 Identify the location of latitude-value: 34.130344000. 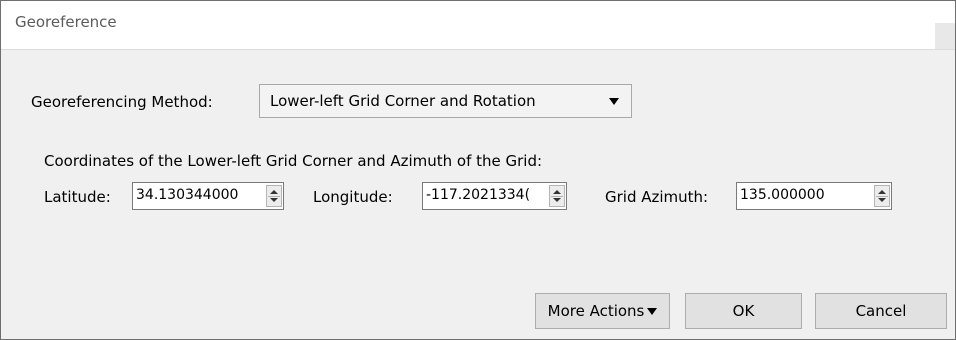
(199, 195).